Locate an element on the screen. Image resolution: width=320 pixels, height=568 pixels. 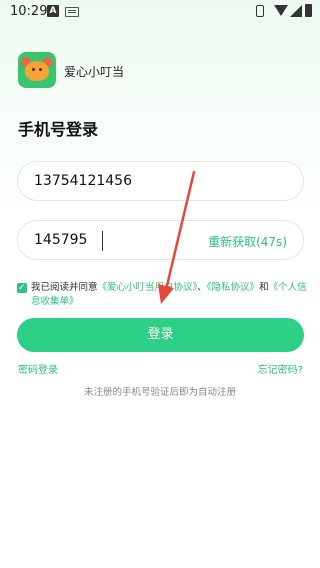
annotation-arrow is located at coordinates (177, 237).